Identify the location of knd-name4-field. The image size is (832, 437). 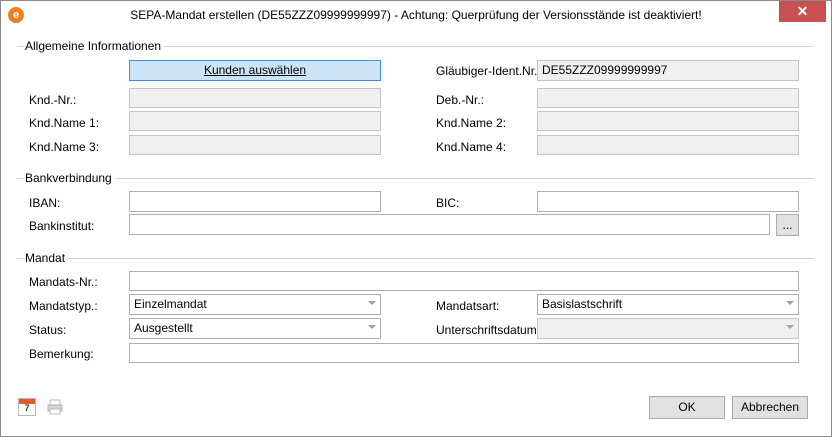
(668, 145).